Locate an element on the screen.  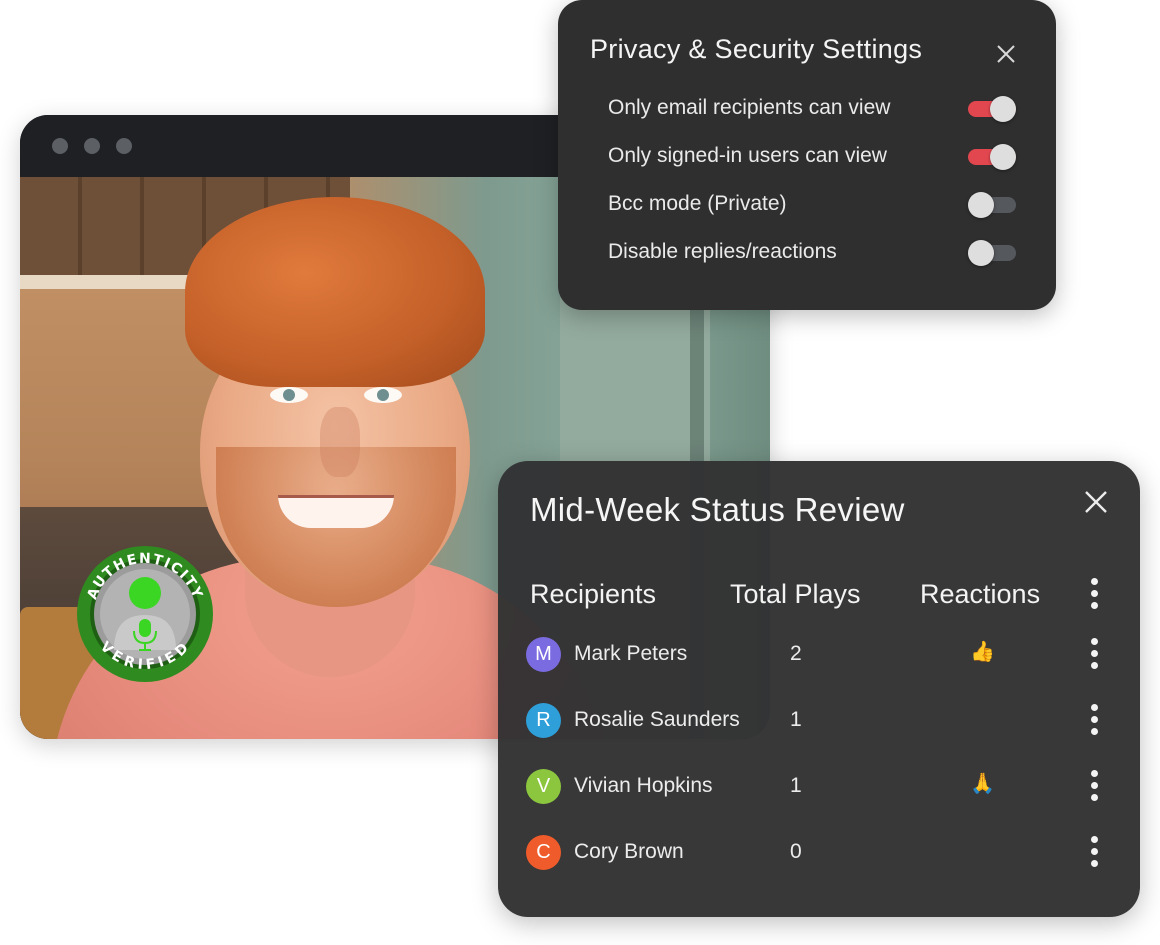
avatar: R is located at coordinates (543, 720).